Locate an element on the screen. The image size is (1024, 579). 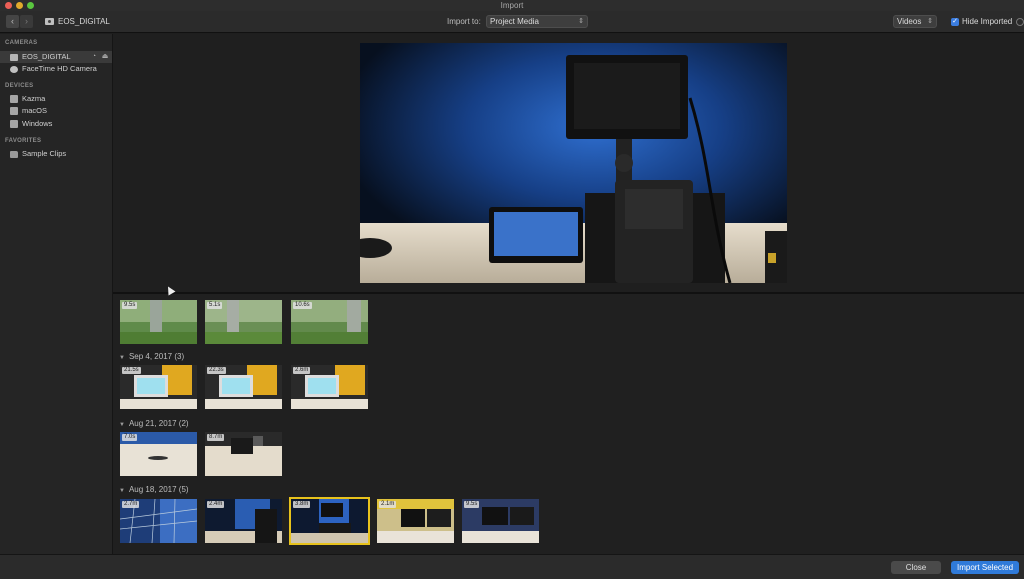
clip-thumbnail: 22.3s is located at coordinates (243, 387).